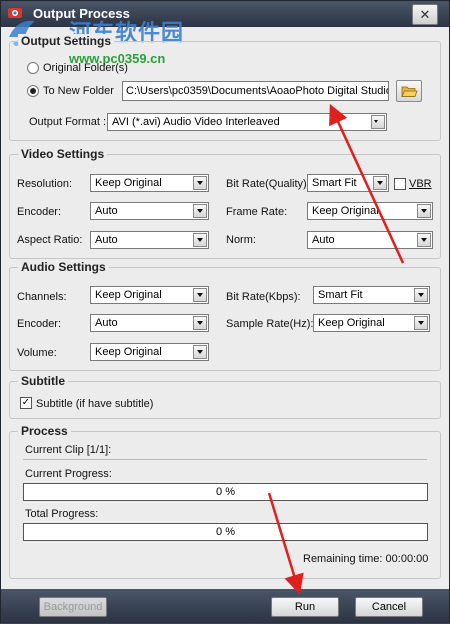 Image resolution: width=450 pixels, height=624 pixels. Describe the element at coordinates (33, 91) in the screenshot. I see `new-folder-radio` at that location.